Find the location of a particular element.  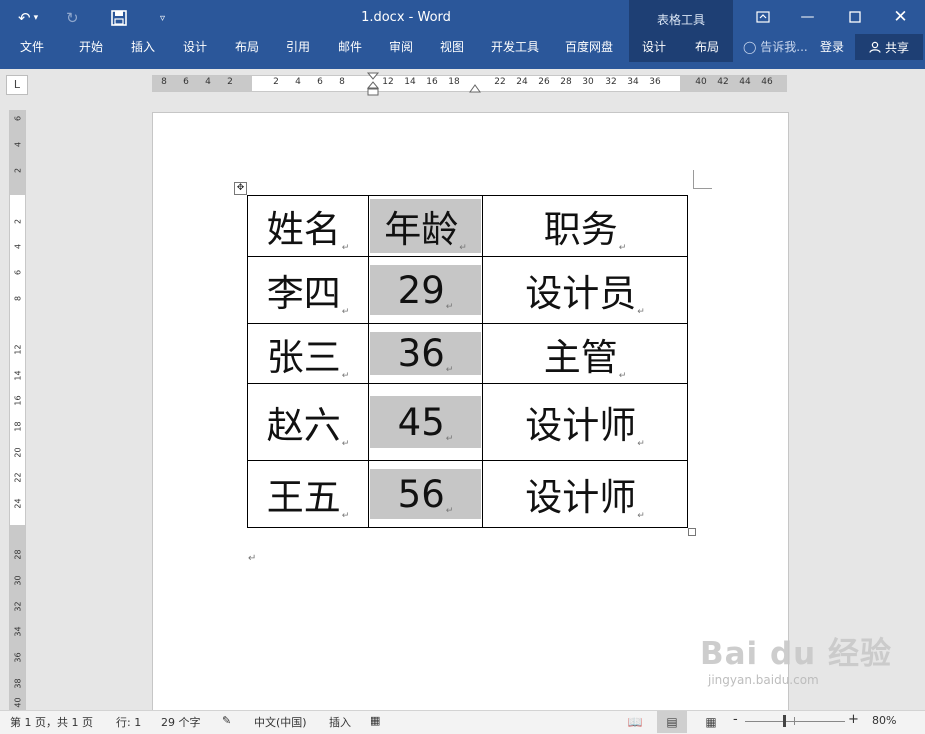

zoom-level: 80% is located at coordinates (884, 720).